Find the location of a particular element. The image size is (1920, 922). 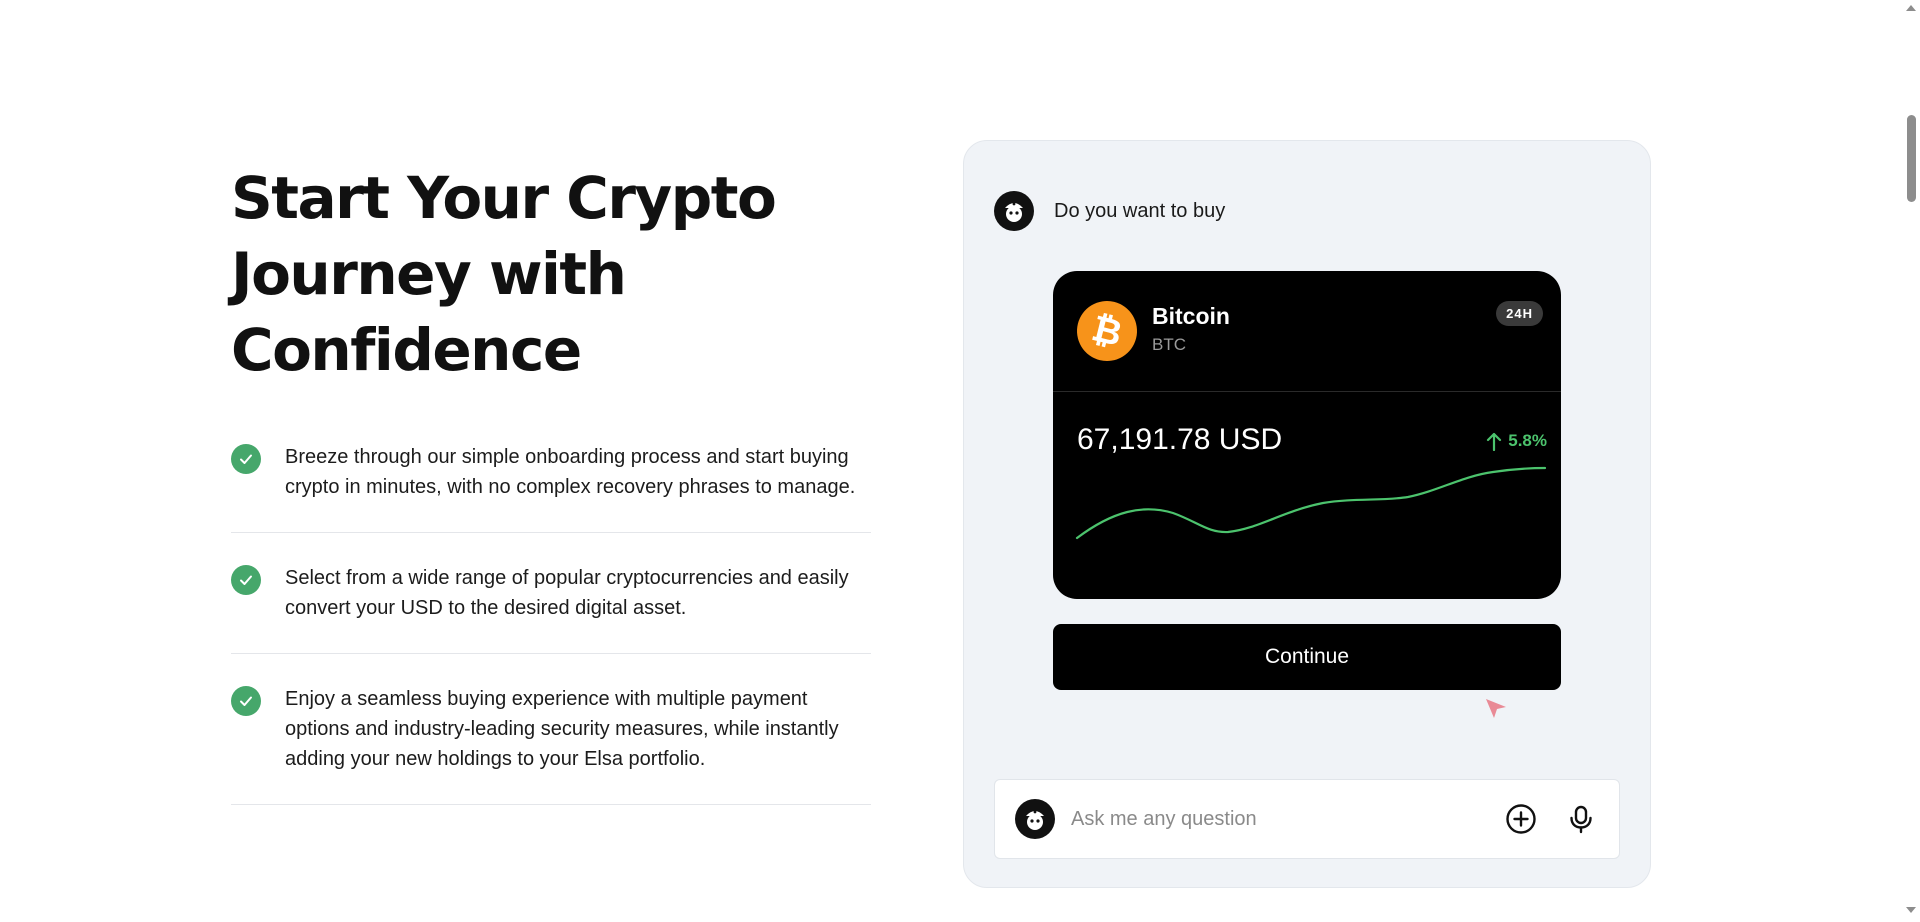

arrow-up-icon is located at coordinates (1494, 441).